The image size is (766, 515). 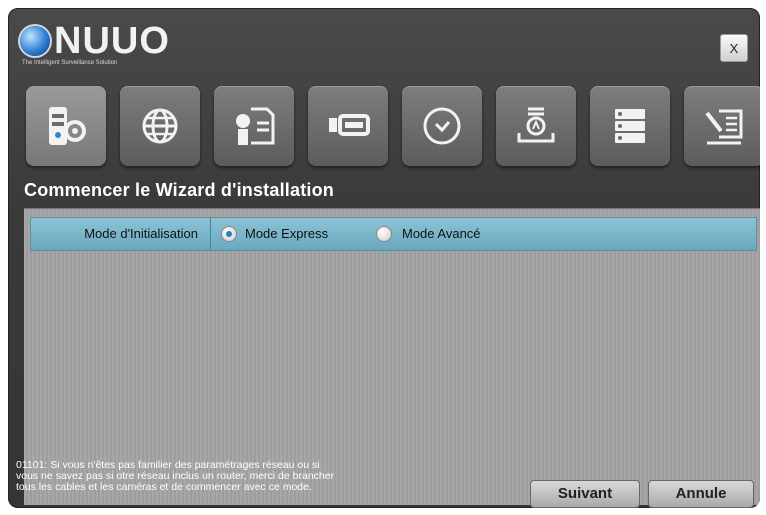 I want to click on tool-maintenance, so click(x=722, y=126).